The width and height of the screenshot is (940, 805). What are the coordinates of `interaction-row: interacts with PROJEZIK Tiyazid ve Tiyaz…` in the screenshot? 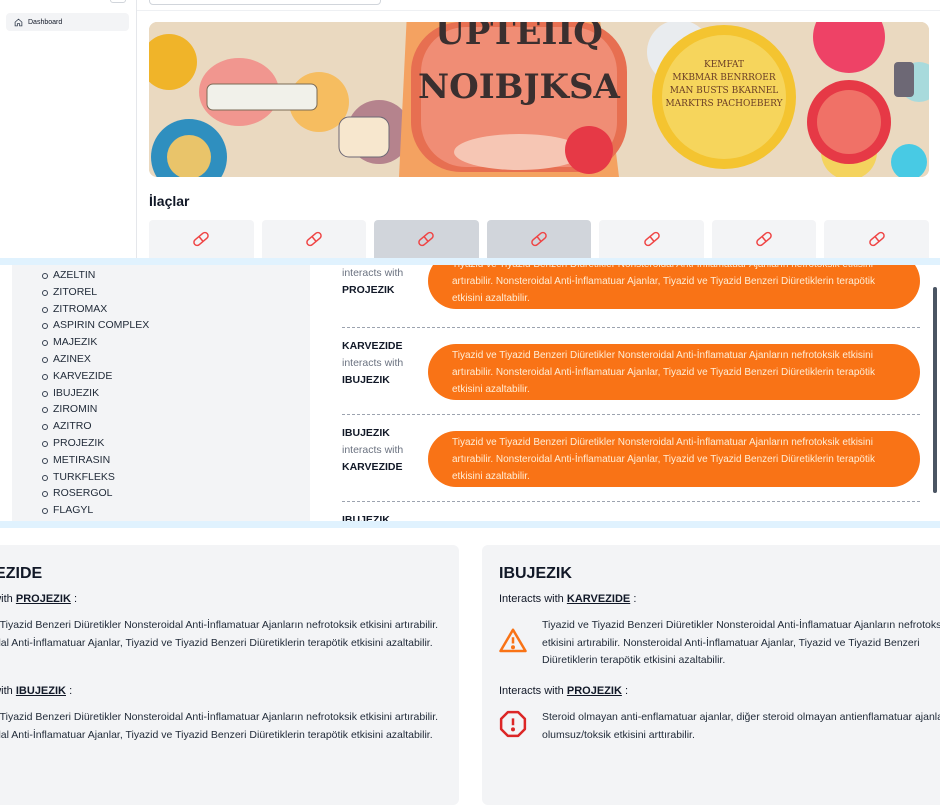 It's located at (631, 296).